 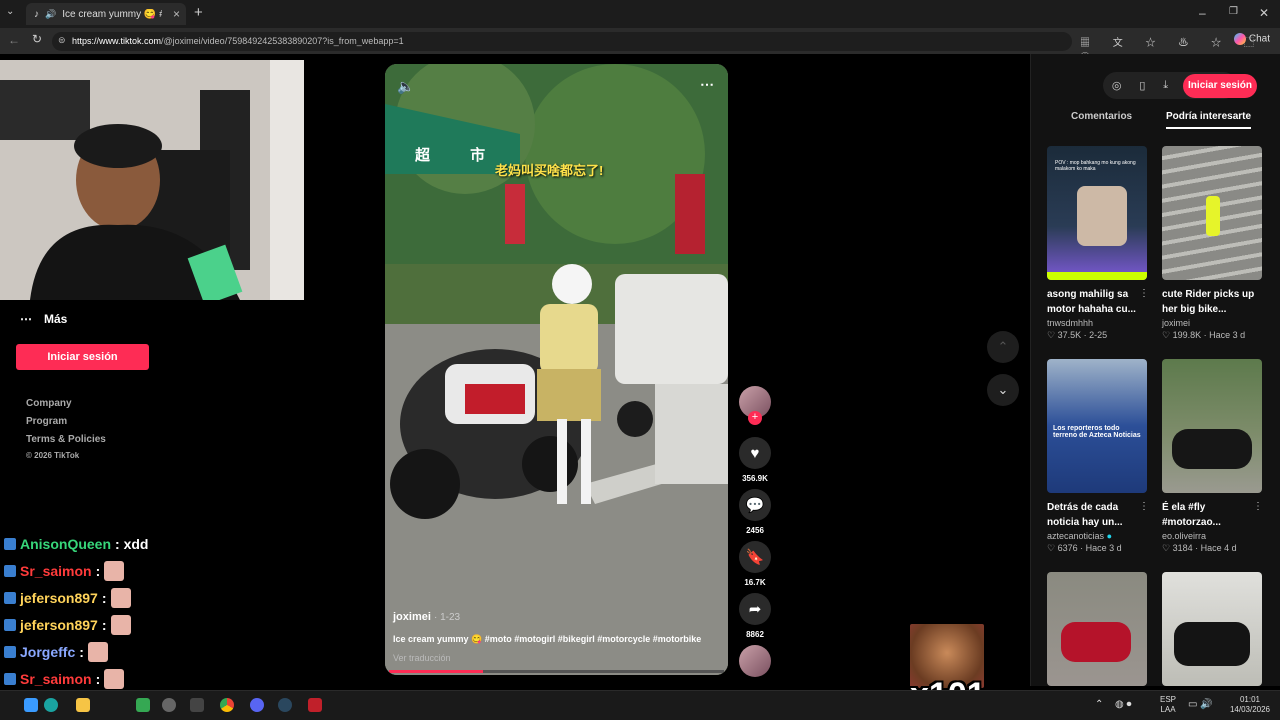 What do you see at coordinates (82, 357) in the screenshot?
I see `sidebar-login-button: Iniciar sesión` at bounding box center [82, 357].